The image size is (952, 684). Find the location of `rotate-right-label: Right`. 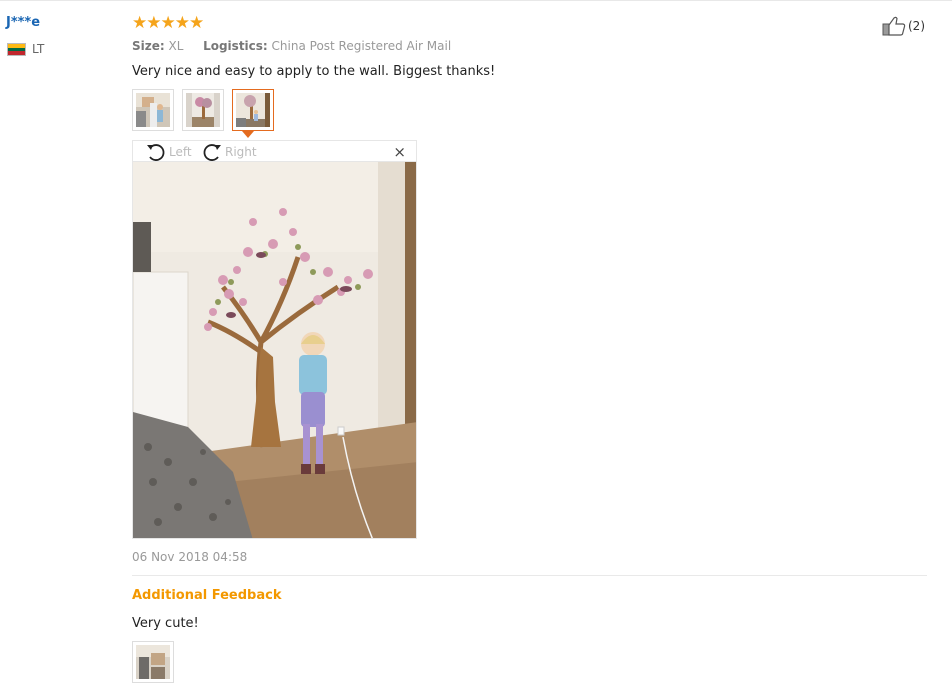

rotate-right-label: Right is located at coordinates (241, 152).